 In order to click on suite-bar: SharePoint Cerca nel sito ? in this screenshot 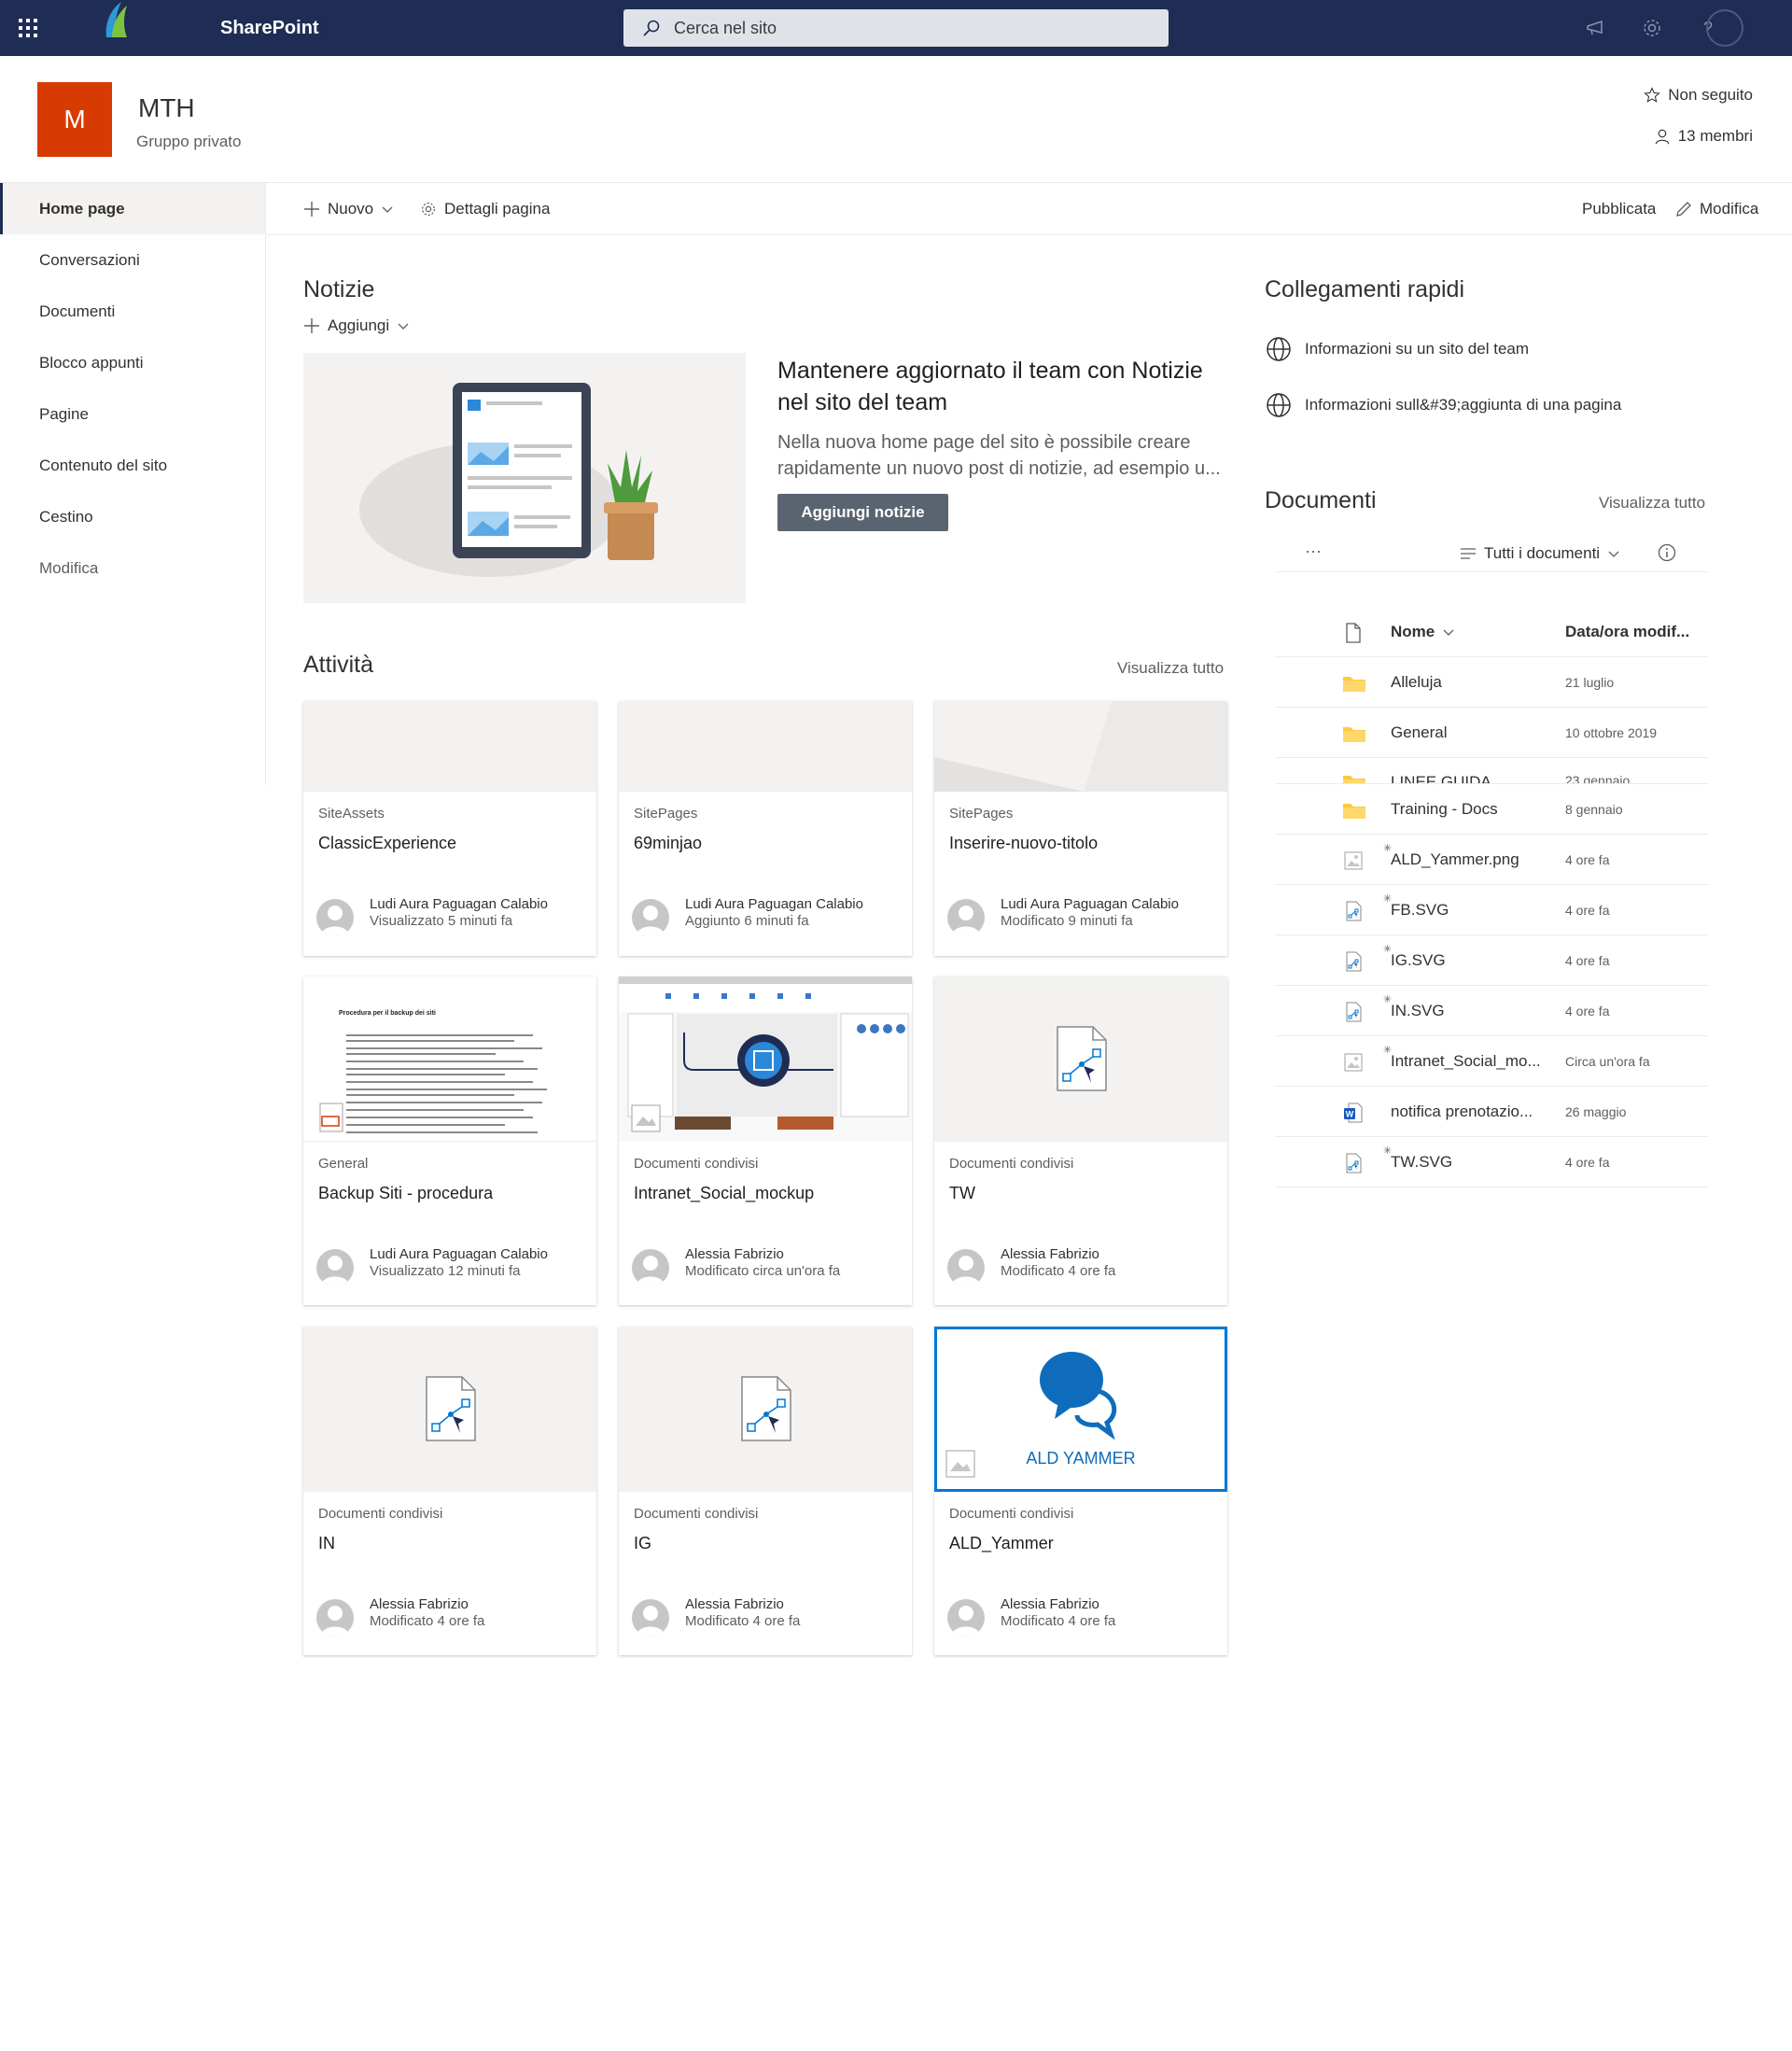, I will do `click(896, 28)`.